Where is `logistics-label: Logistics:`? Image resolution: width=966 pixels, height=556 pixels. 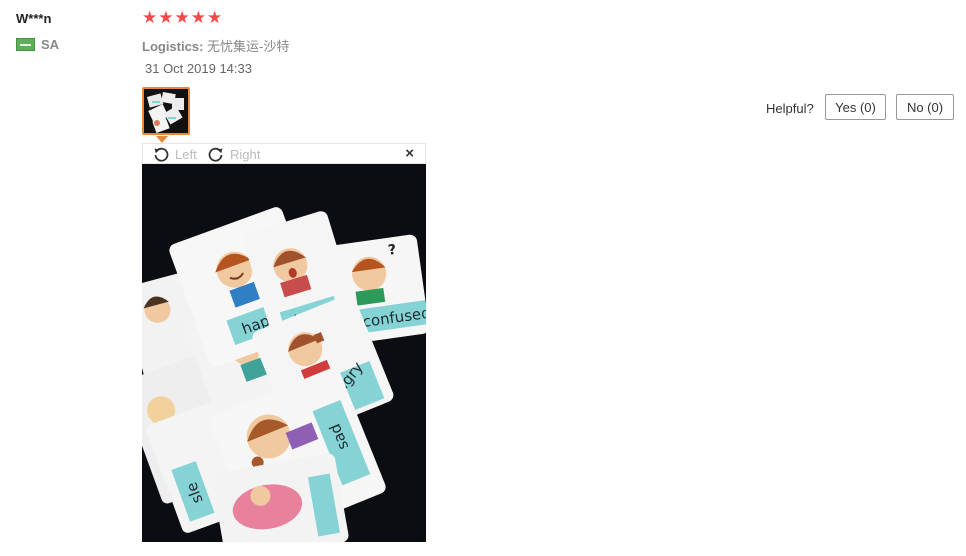 logistics-label: Logistics: is located at coordinates (173, 46).